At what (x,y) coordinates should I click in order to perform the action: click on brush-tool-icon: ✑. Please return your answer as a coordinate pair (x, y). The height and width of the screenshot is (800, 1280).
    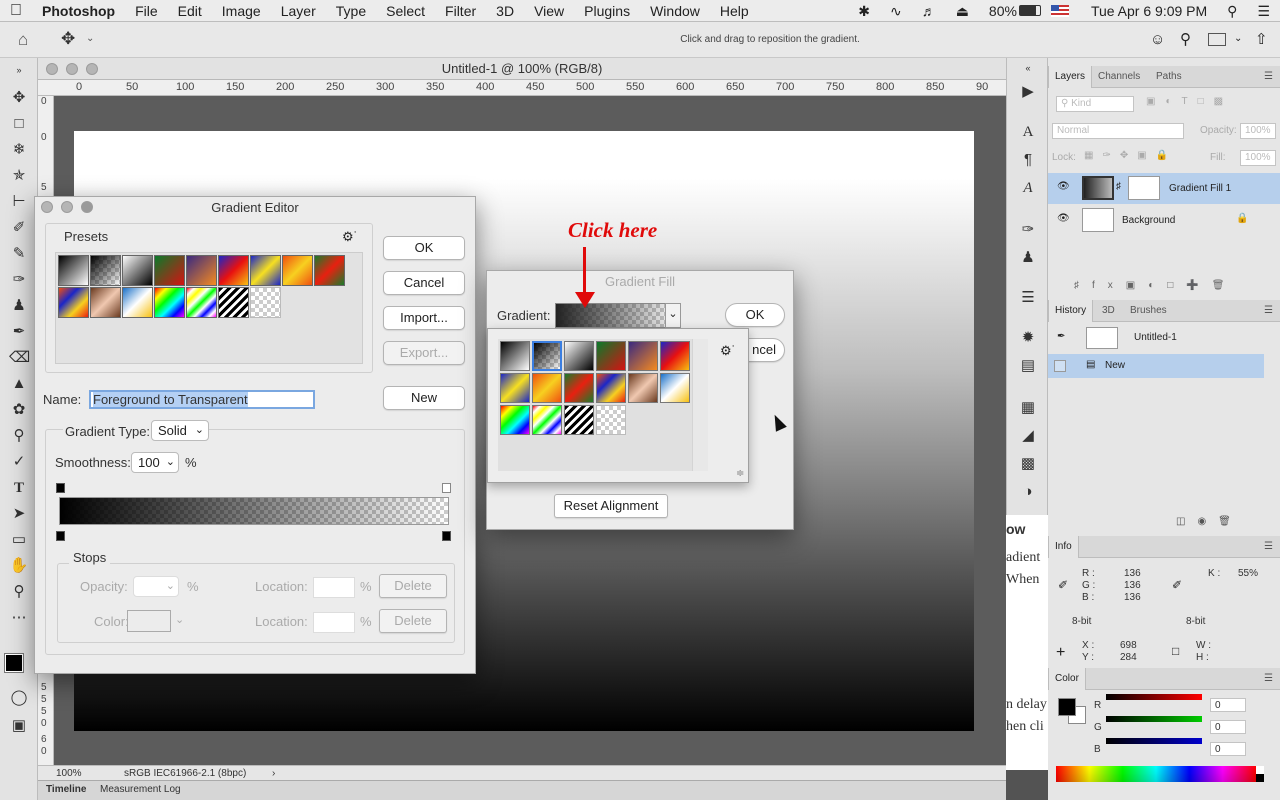
    Looking at the image, I should click on (19, 280).